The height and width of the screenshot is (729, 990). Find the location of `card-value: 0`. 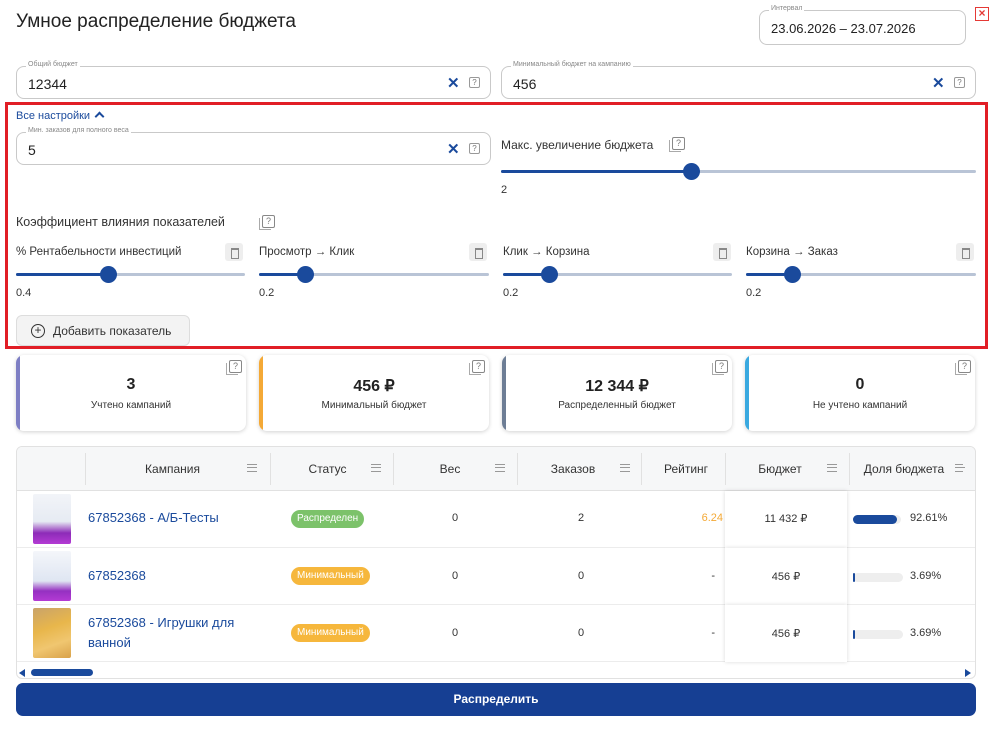

card-value: 0 is located at coordinates (860, 384).